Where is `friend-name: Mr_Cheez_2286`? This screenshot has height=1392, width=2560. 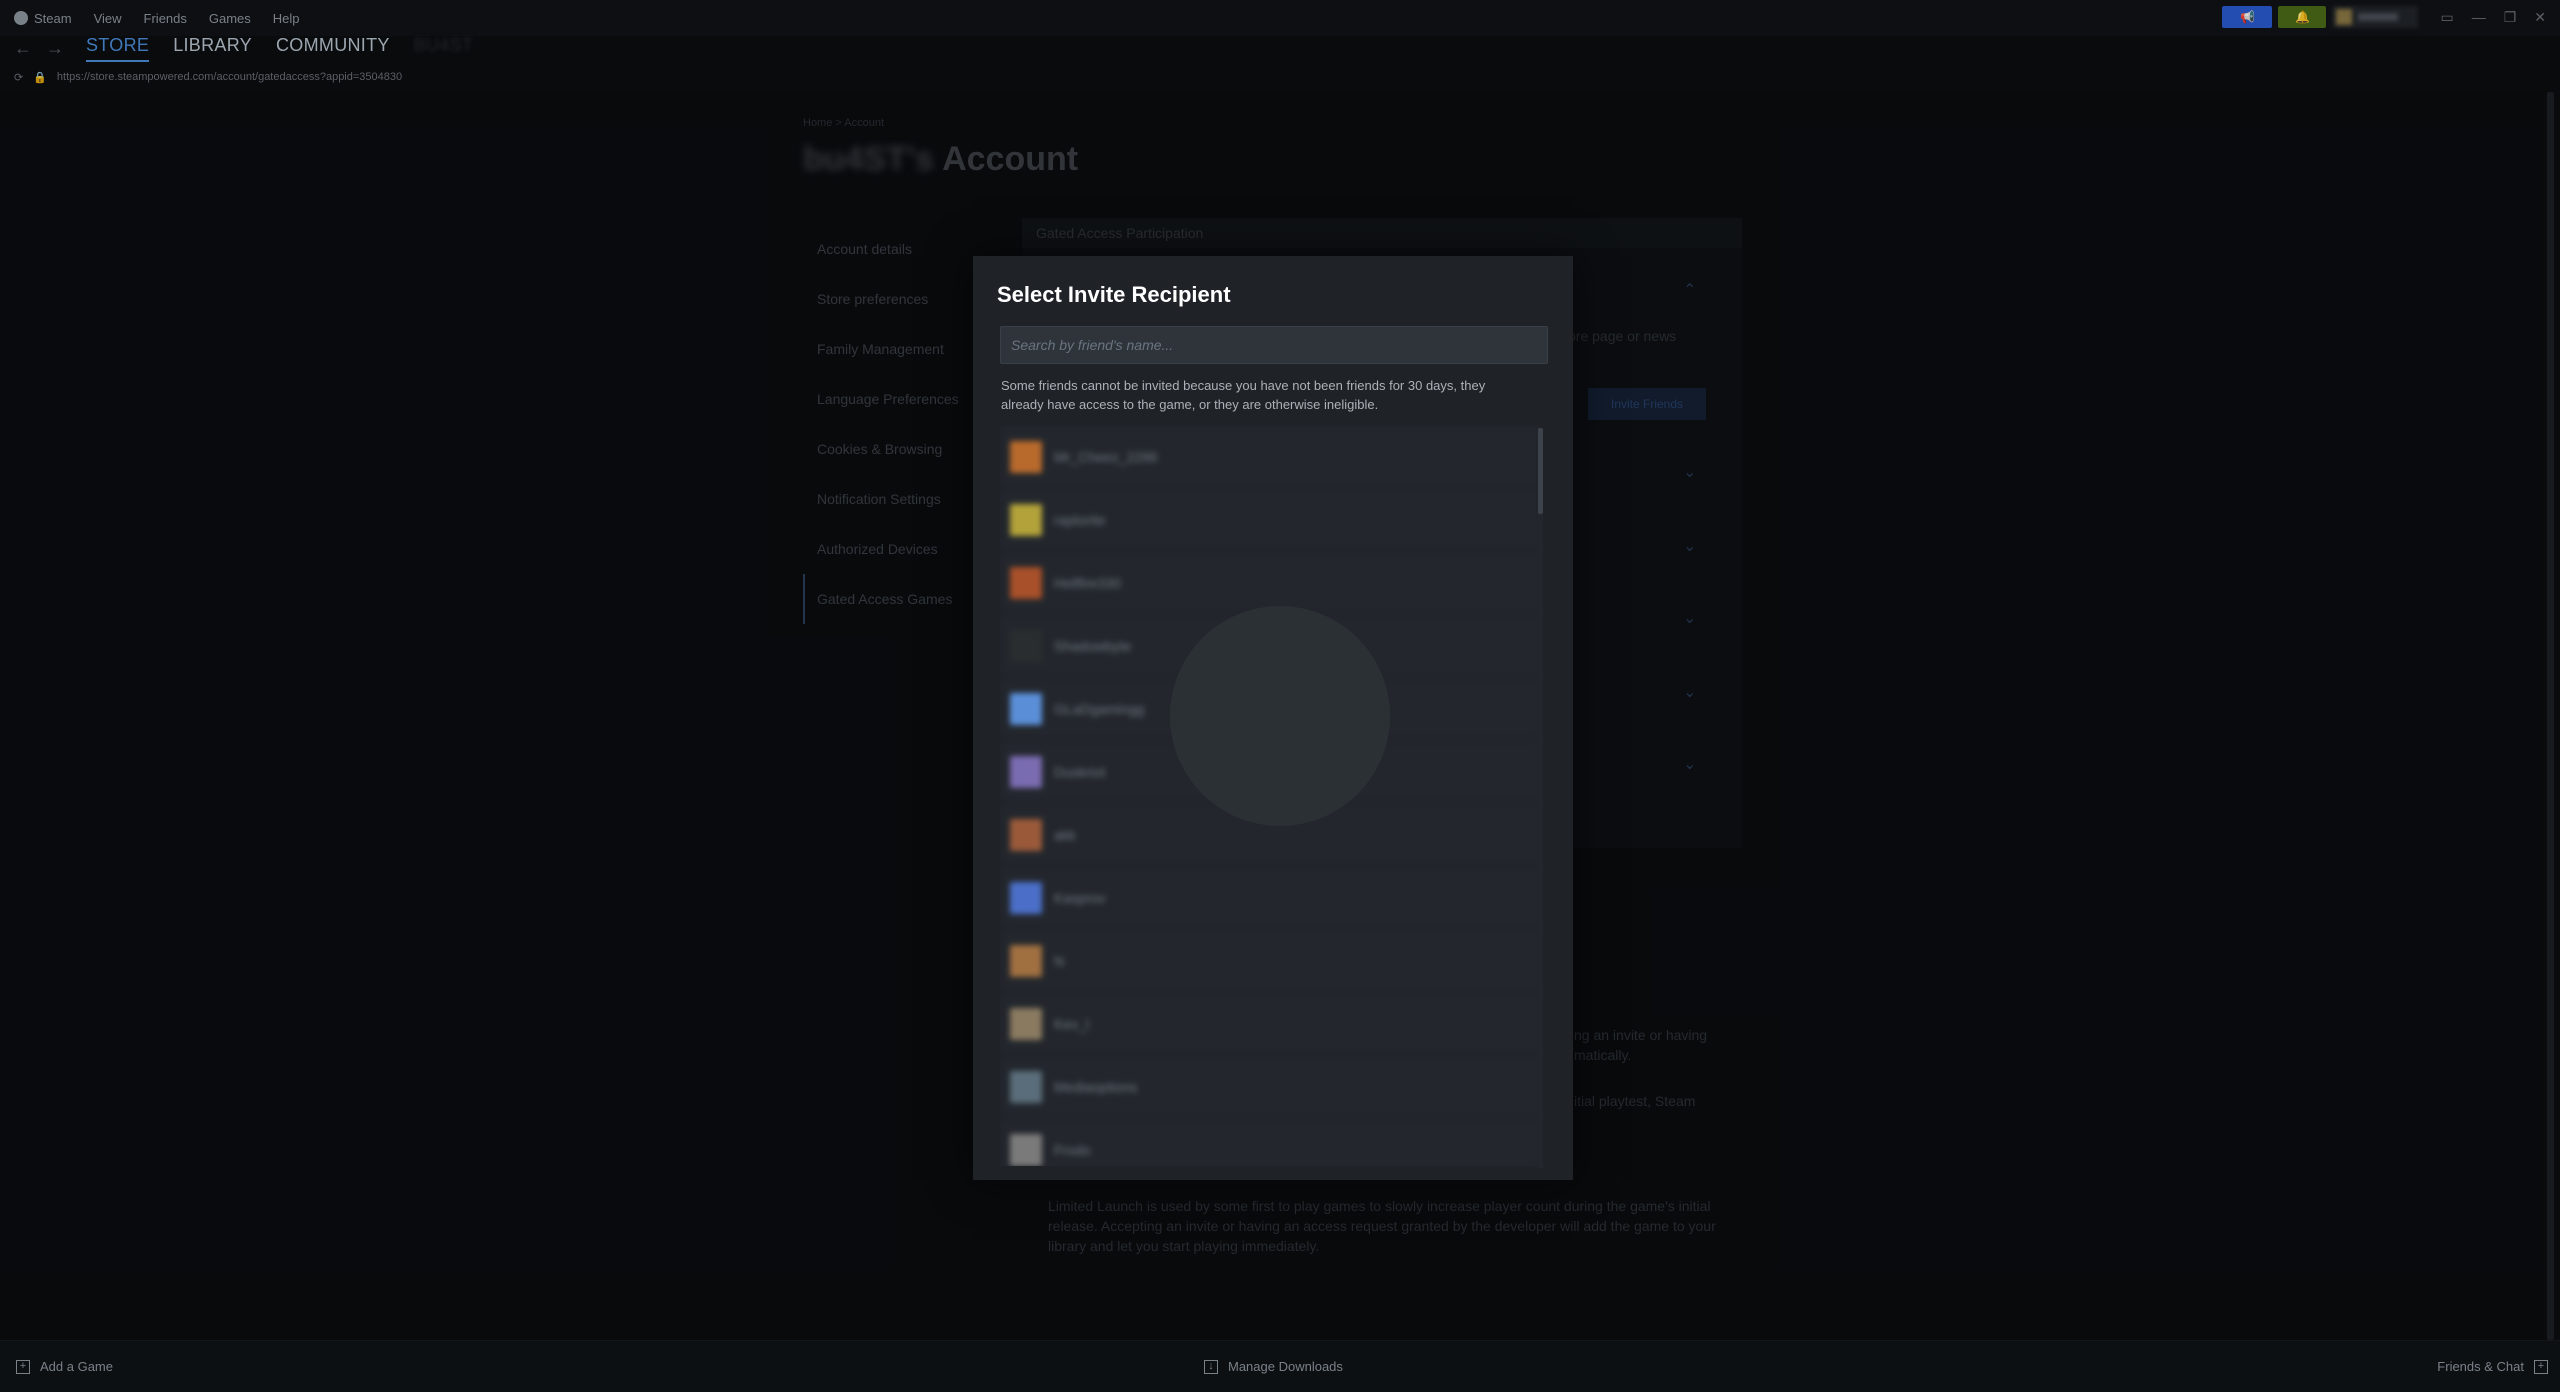
friend-name: Mr_Cheez_2286 is located at coordinates (1106, 457).